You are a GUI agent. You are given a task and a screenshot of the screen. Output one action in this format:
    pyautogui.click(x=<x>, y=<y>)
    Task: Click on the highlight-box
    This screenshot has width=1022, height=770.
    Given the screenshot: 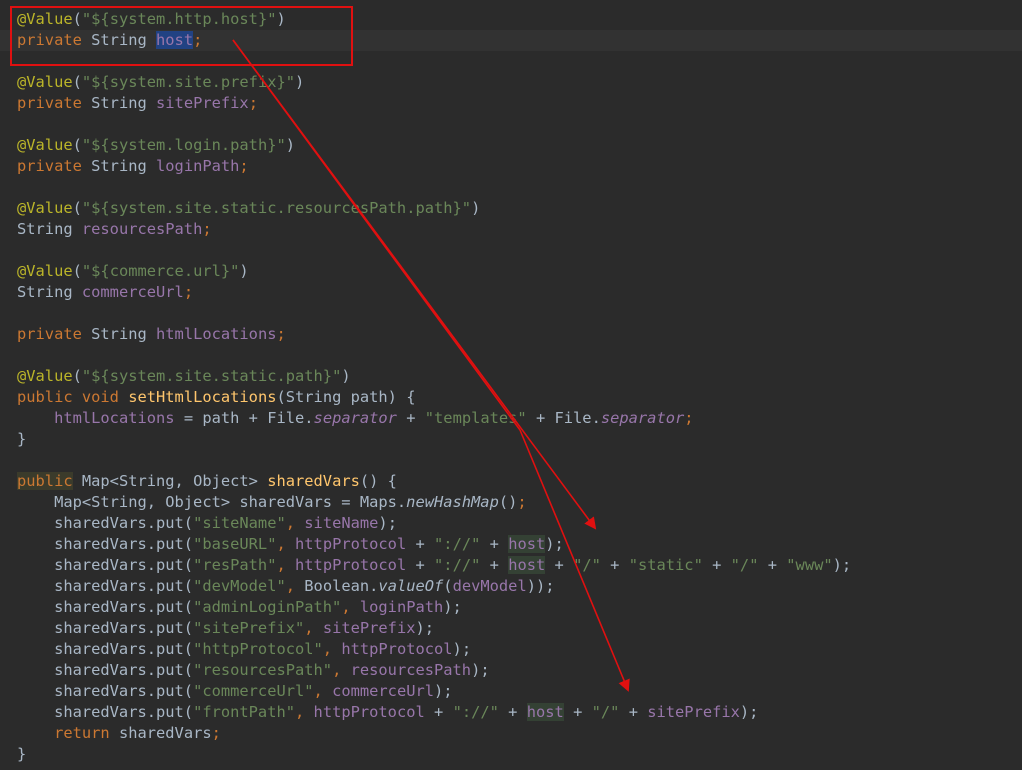 What is the action you would take?
    pyautogui.click(x=181, y=36)
    